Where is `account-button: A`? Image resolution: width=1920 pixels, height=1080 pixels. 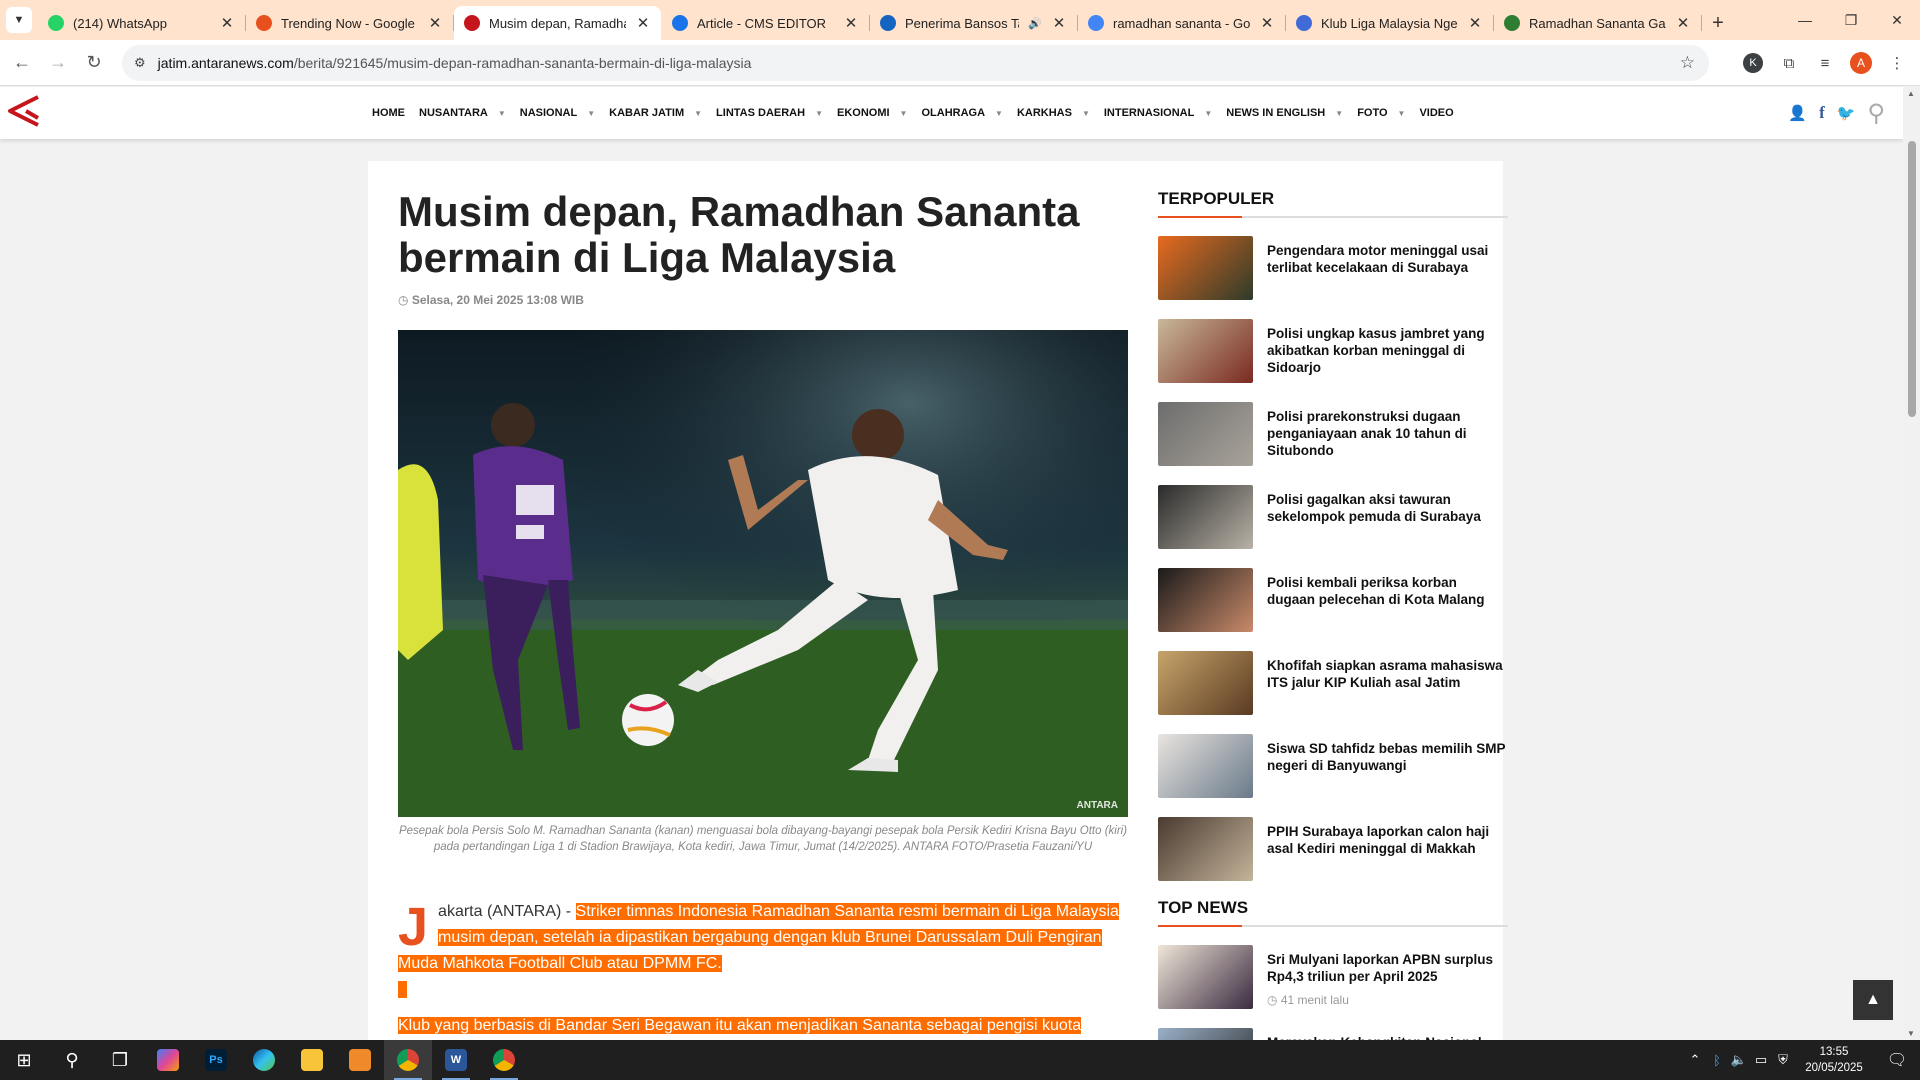
account-button: A is located at coordinates (1861, 63).